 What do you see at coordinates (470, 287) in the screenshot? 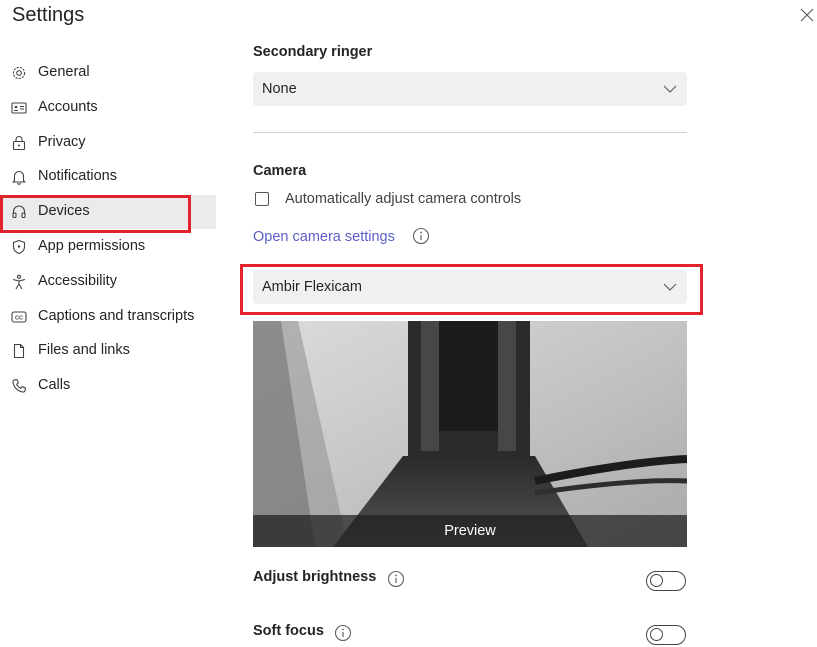
I see `camera-device-dropdown: Ambir Flexicam` at bounding box center [470, 287].